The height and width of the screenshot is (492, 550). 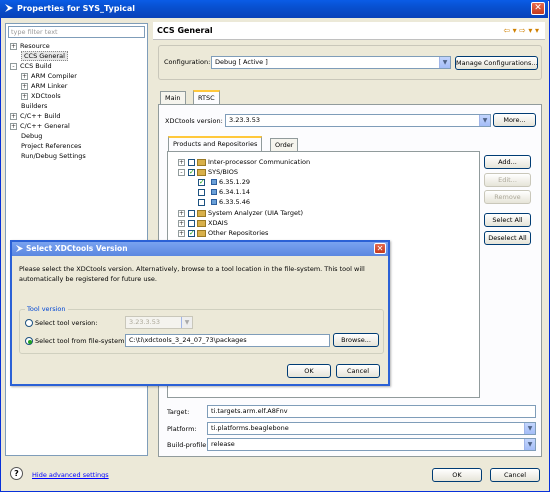 What do you see at coordinates (51, 146) in the screenshot?
I see `tree-item-project-references: Project References` at bounding box center [51, 146].